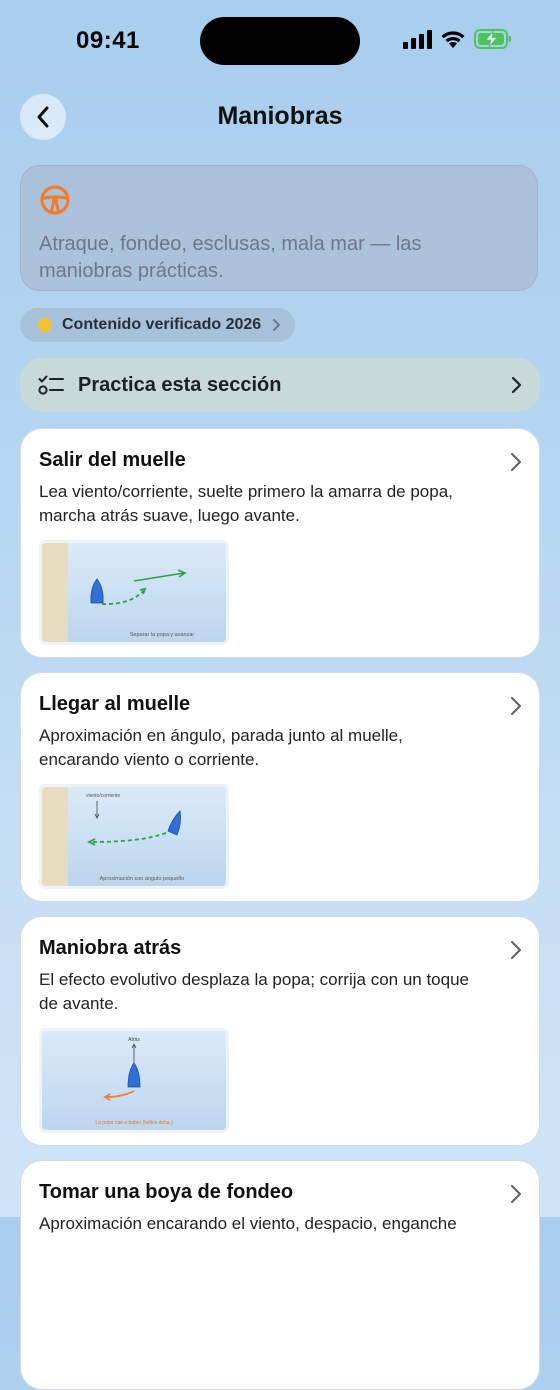 The height and width of the screenshot is (1390, 560). I want to click on diagram-caption: Aproximación con ángulo pequeño, so click(142, 879).